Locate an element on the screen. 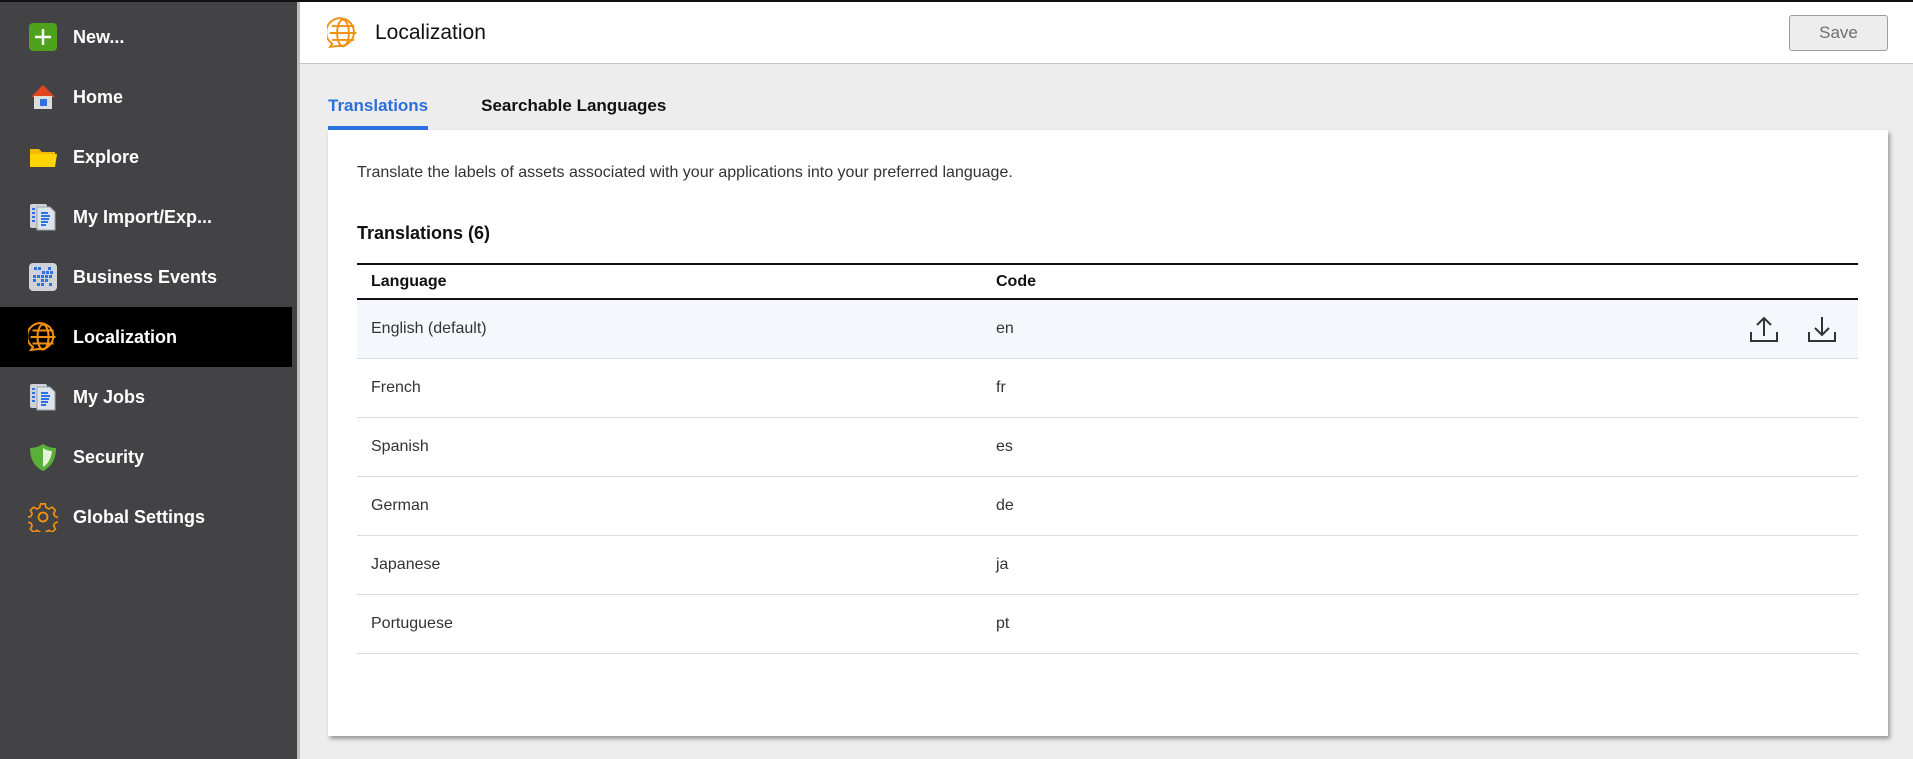 The height and width of the screenshot is (759, 1913). folder-icon is located at coordinates (43, 157).